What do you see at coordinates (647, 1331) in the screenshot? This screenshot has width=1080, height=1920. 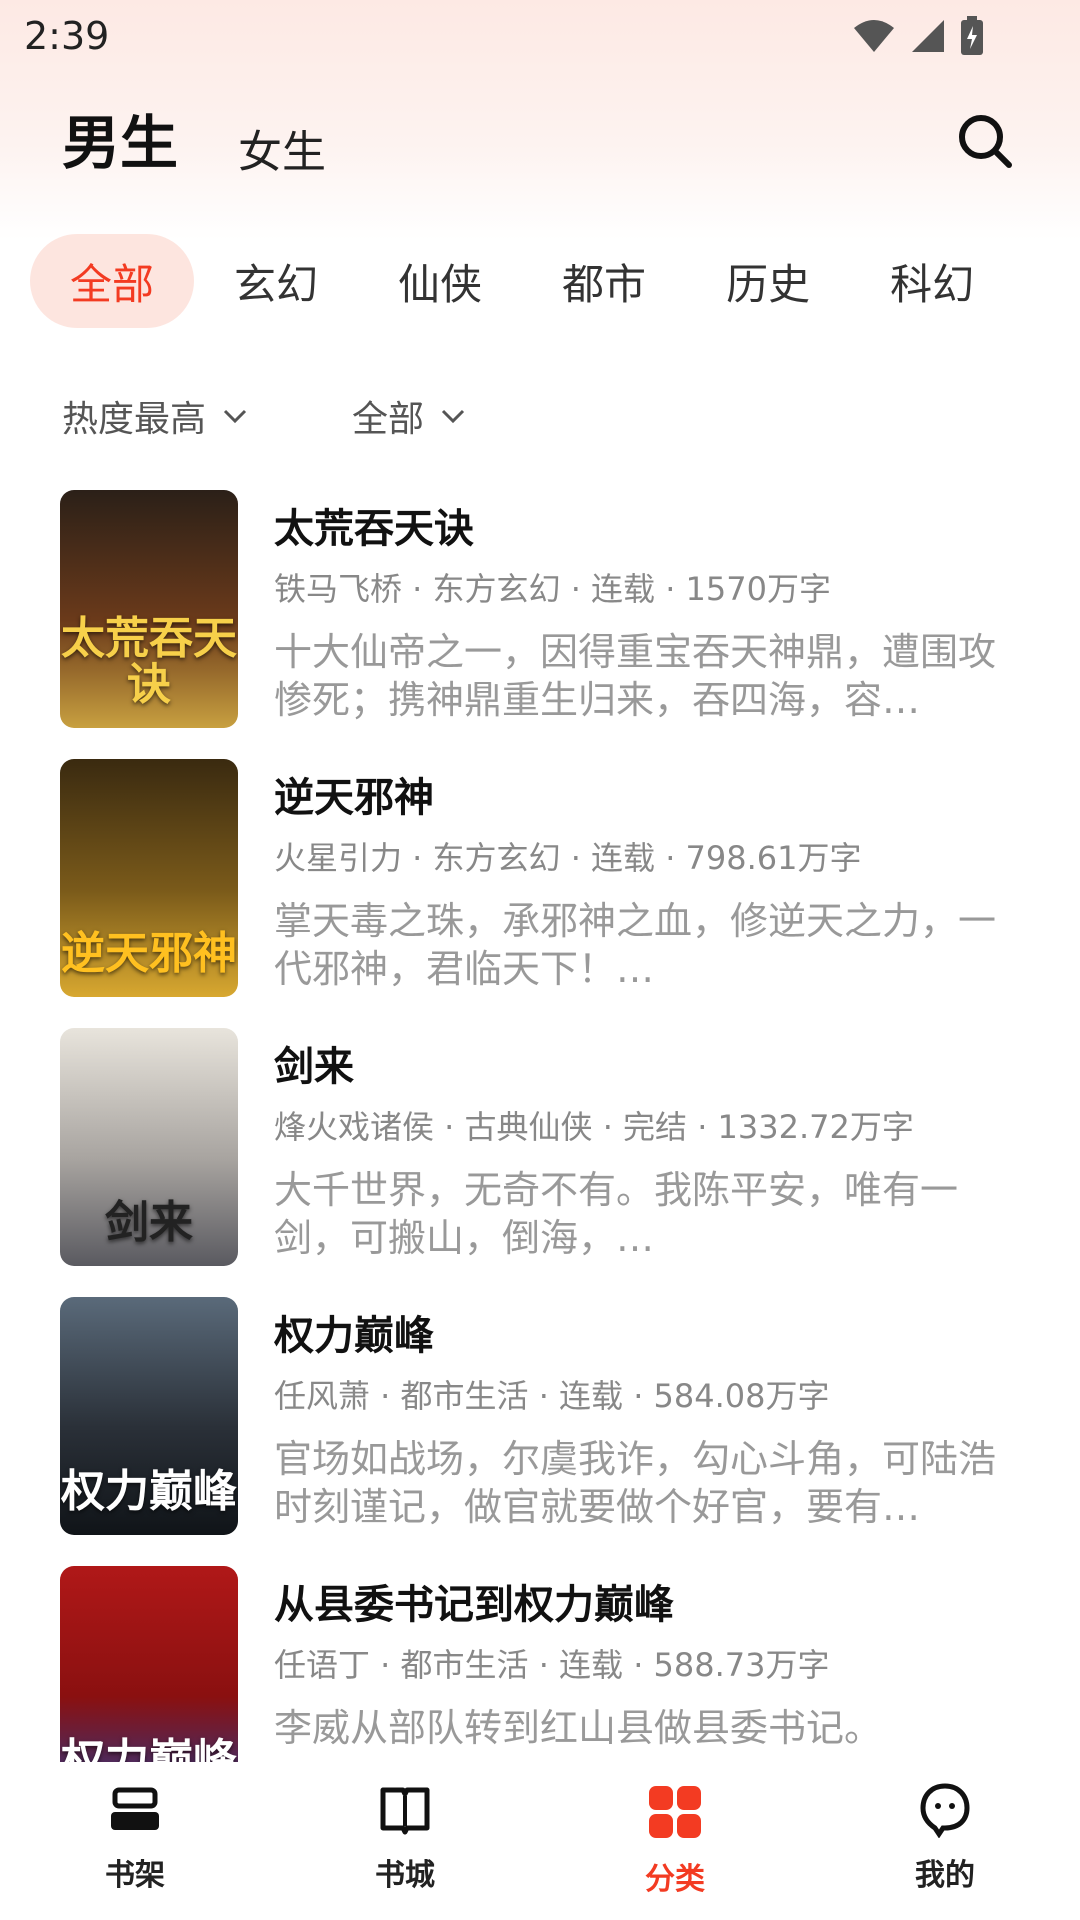 I see `book-title: 权力巅峰` at bounding box center [647, 1331].